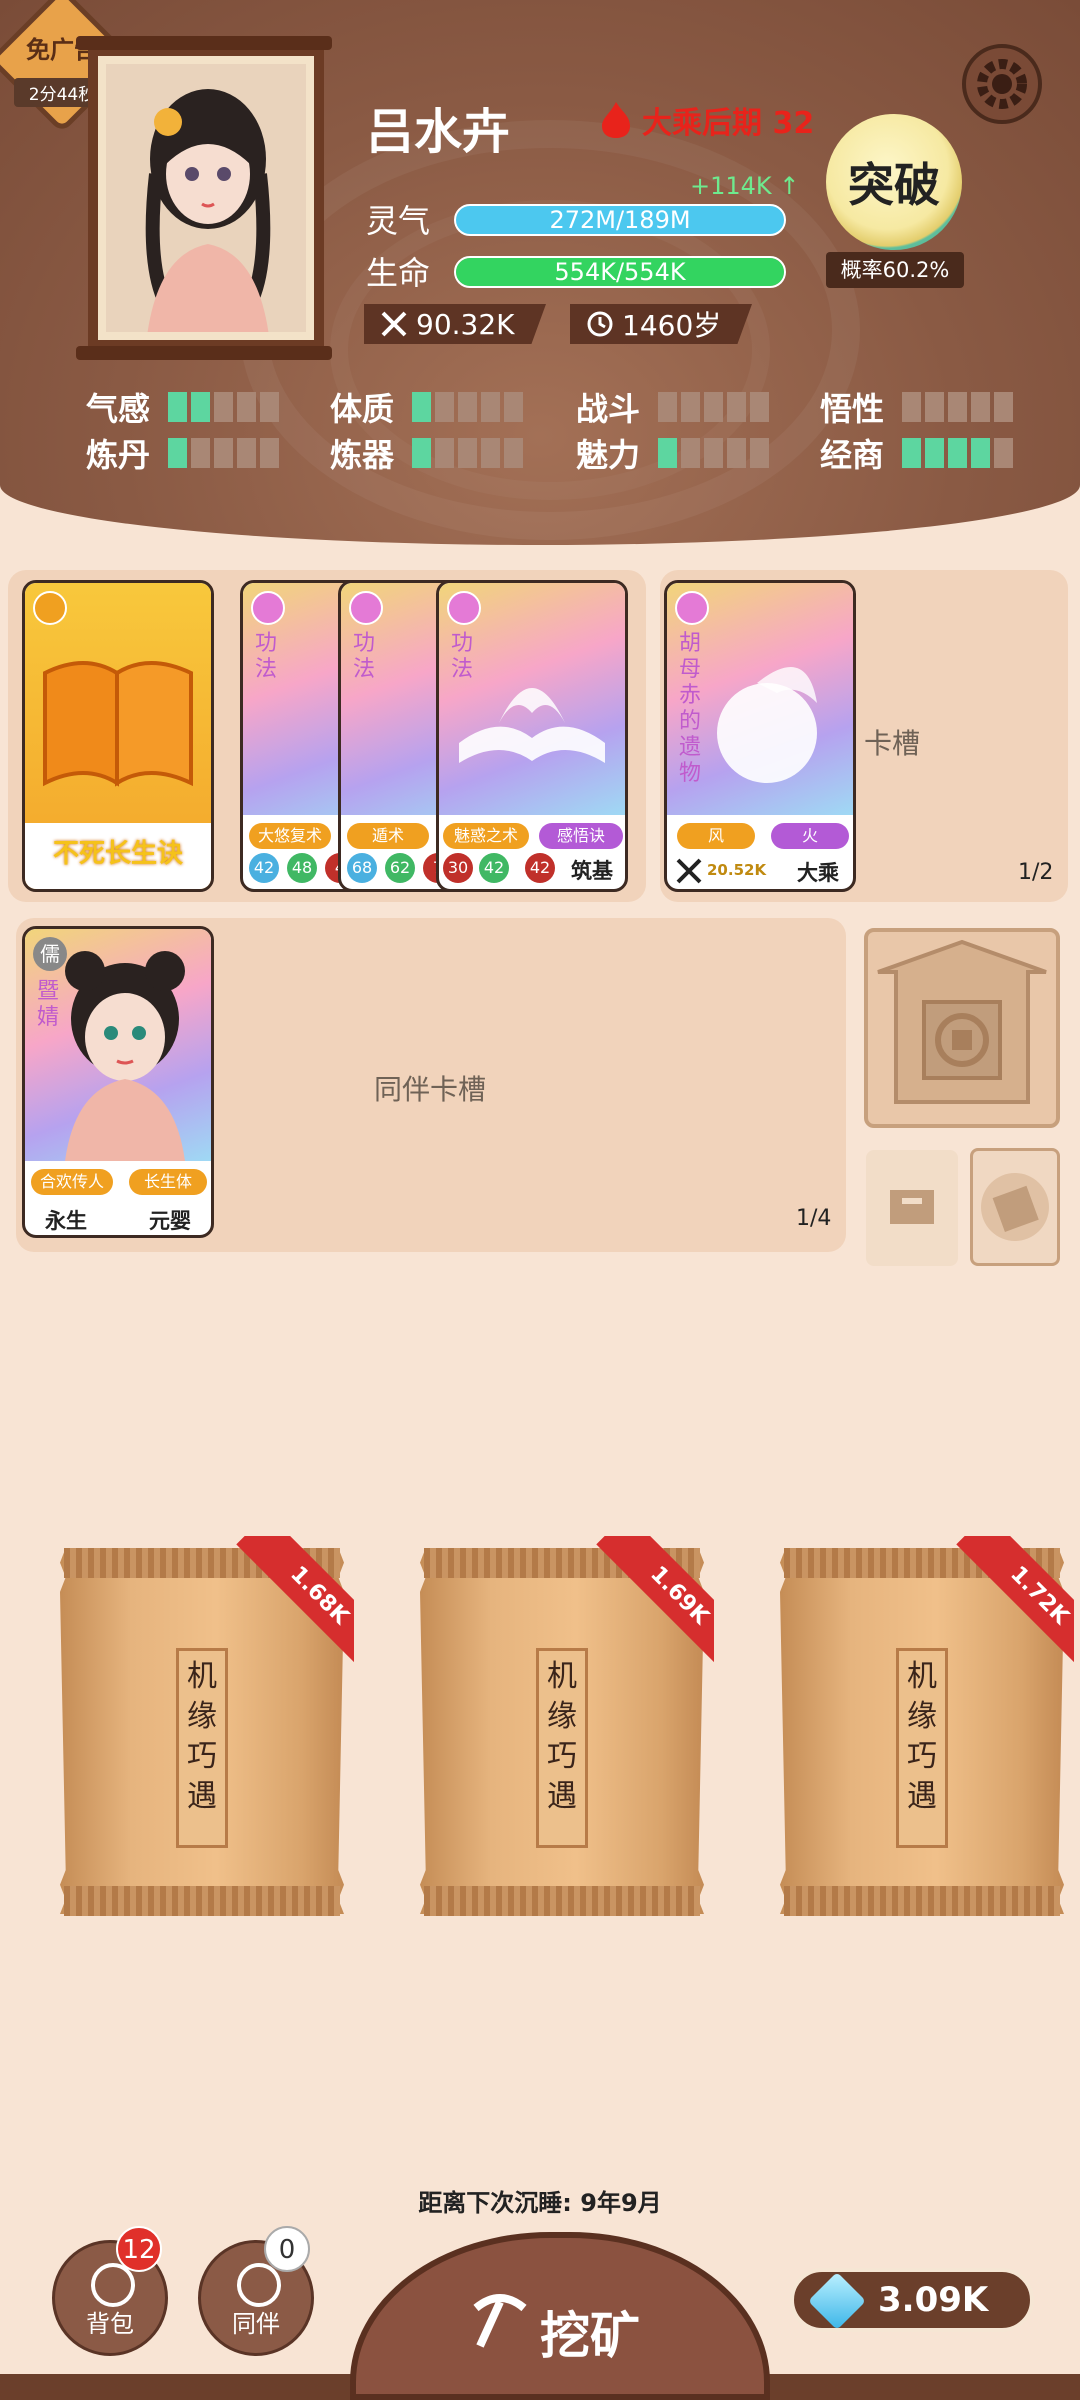 This screenshot has width=1080, height=2400. I want to click on relic-card: 胡母赤的遗物 风 火 20.52K 大乘, so click(760, 736).